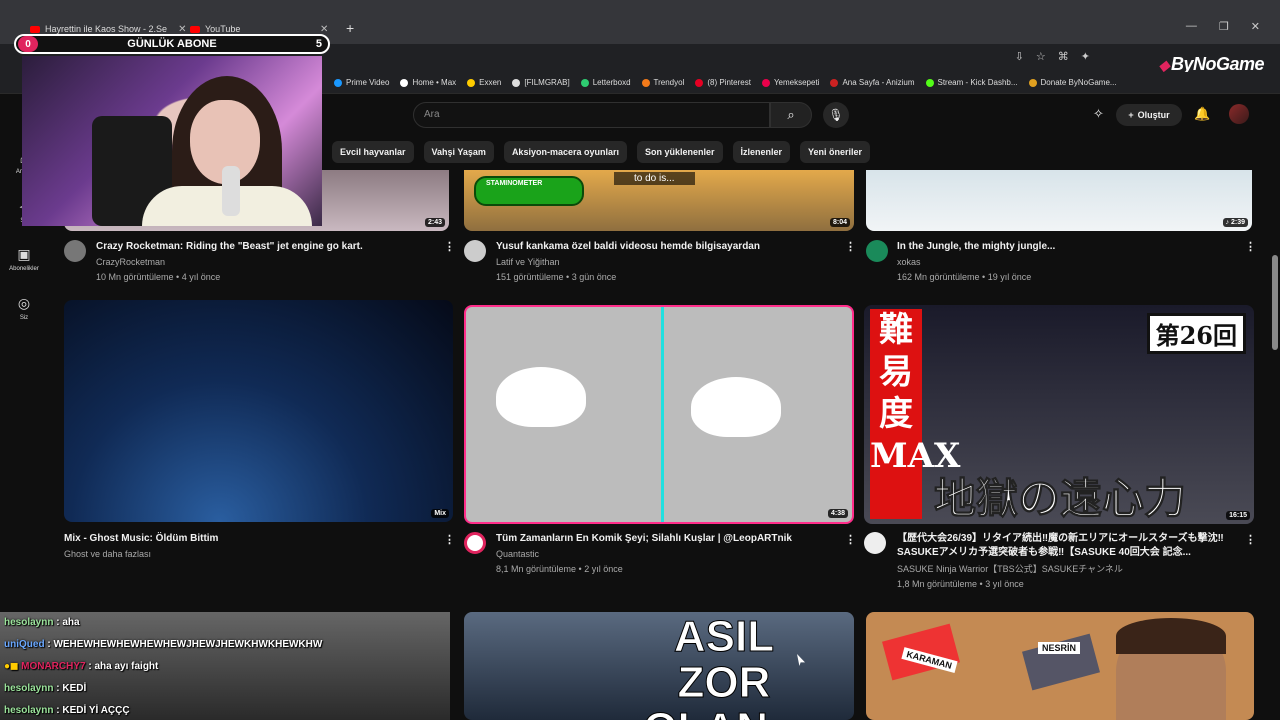  What do you see at coordinates (258, 411) in the screenshot?
I see `video-thumbnail: Mix` at bounding box center [258, 411].